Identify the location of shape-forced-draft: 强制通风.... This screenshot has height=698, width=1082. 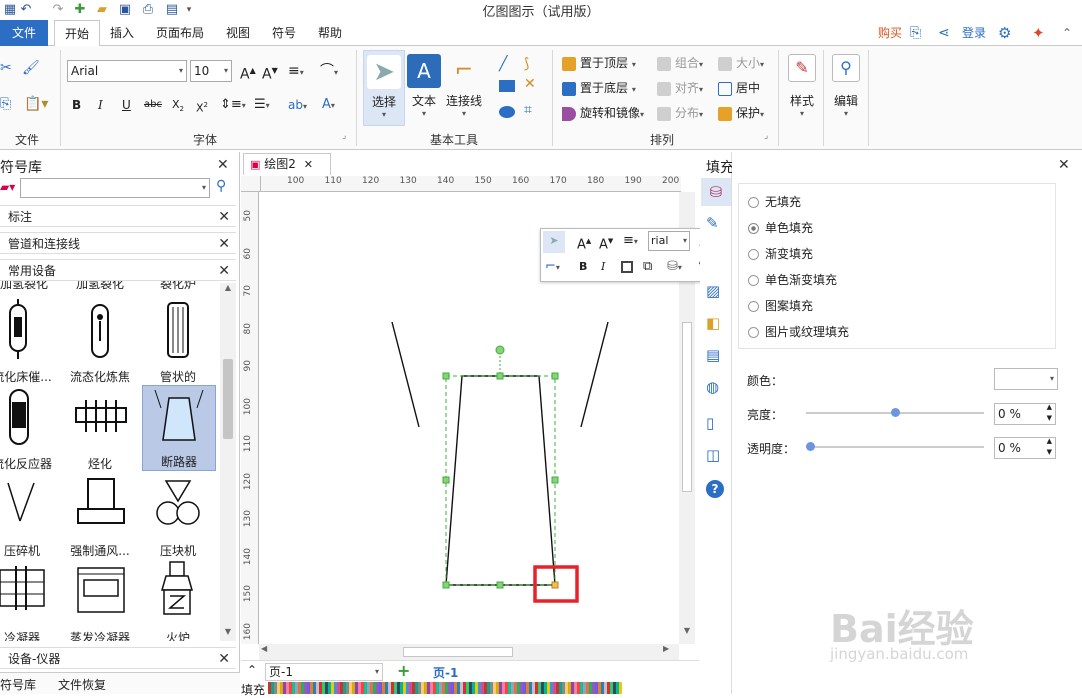
(100, 516).